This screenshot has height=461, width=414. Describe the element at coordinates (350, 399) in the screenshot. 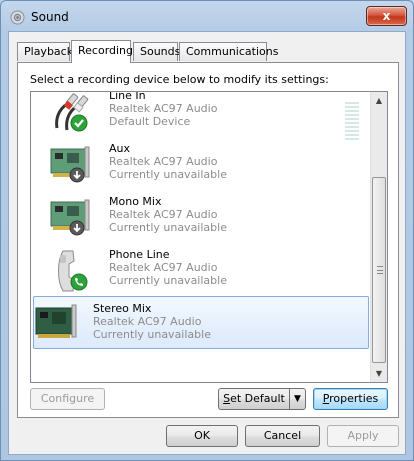

I see `properties-button: Properties` at that location.